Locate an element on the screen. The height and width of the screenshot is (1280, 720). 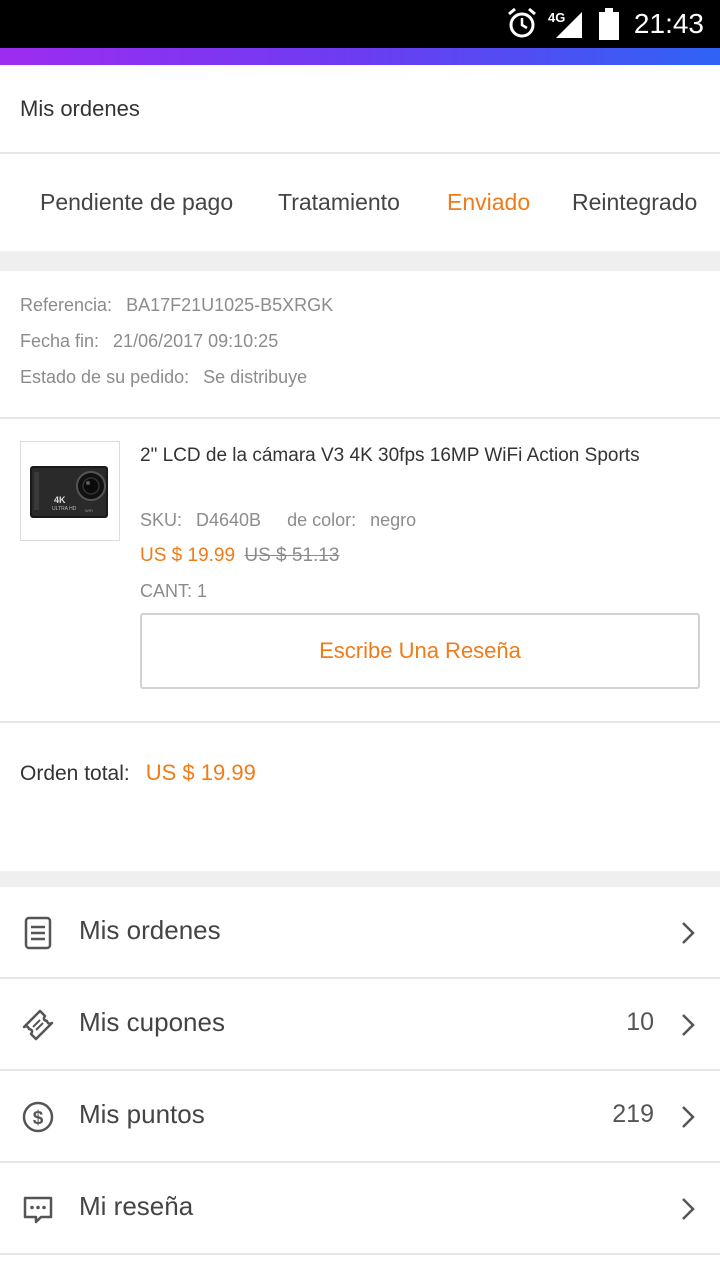
tab-processing: Tratamiento is located at coordinates (339, 202).